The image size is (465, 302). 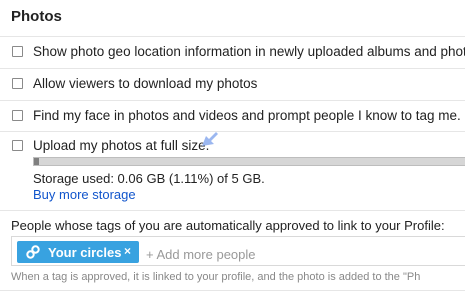 What do you see at coordinates (201, 254) in the screenshot?
I see `add-more-people-input: + Add more people` at bounding box center [201, 254].